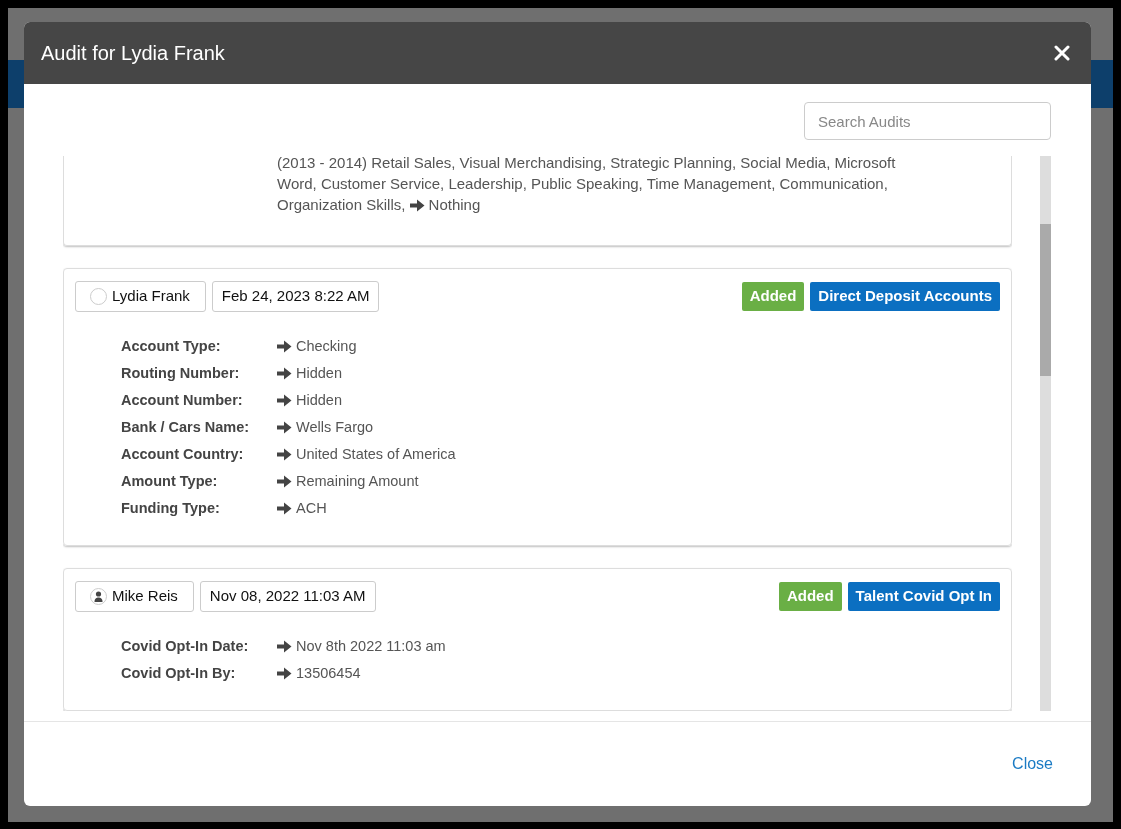  What do you see at coordinates (185, 646) in the screenshot?
I see `field-label: Covid Opt-In Date:` at bounding box center [185, 646].